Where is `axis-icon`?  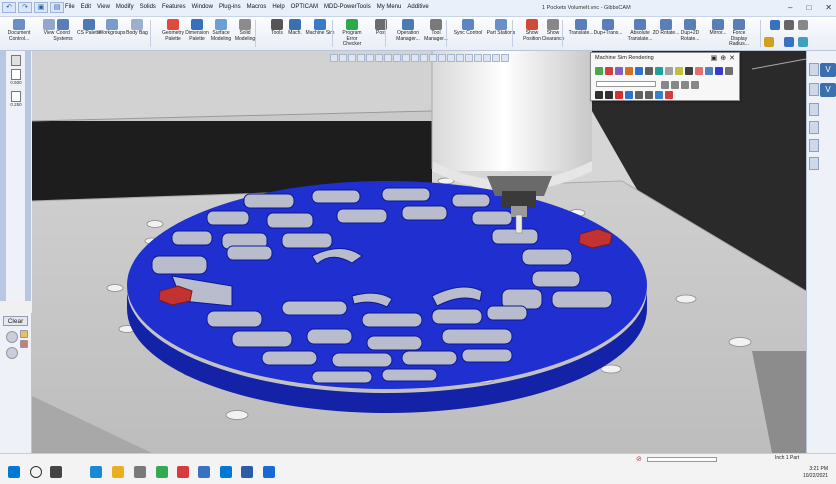
axis-icon is located at coordinates (406, 58).